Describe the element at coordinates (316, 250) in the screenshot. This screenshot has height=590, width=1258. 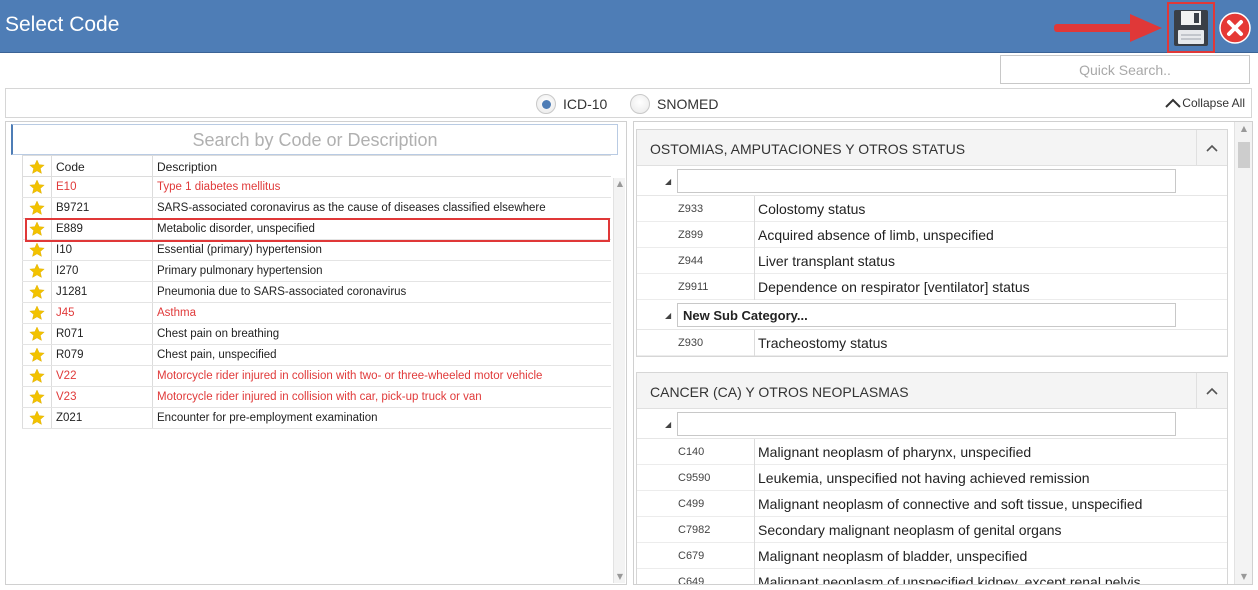
I see `table-row: I10 Essential (primary) hypertension` at that location.